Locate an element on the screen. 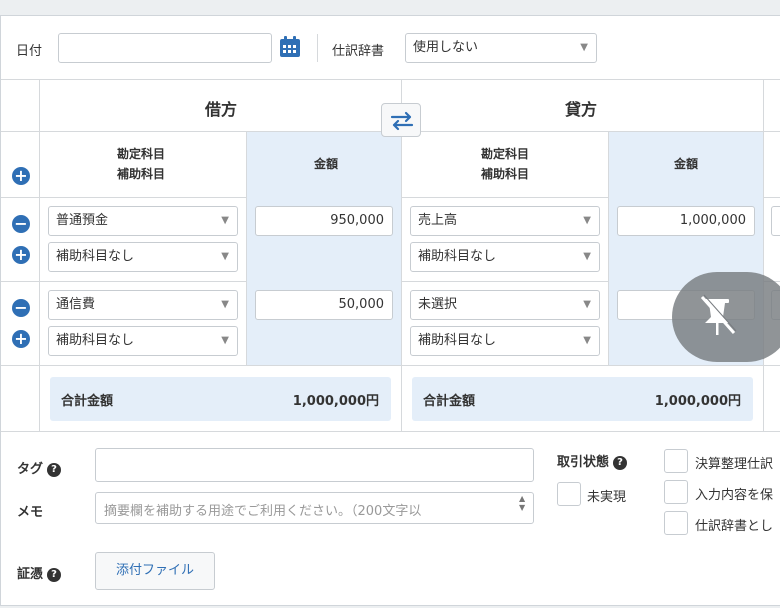 Image resolution: width=780 pixels, height=608 pixels. debit-account-select: 通信費 ▼ is located at coordinates (143, 305).